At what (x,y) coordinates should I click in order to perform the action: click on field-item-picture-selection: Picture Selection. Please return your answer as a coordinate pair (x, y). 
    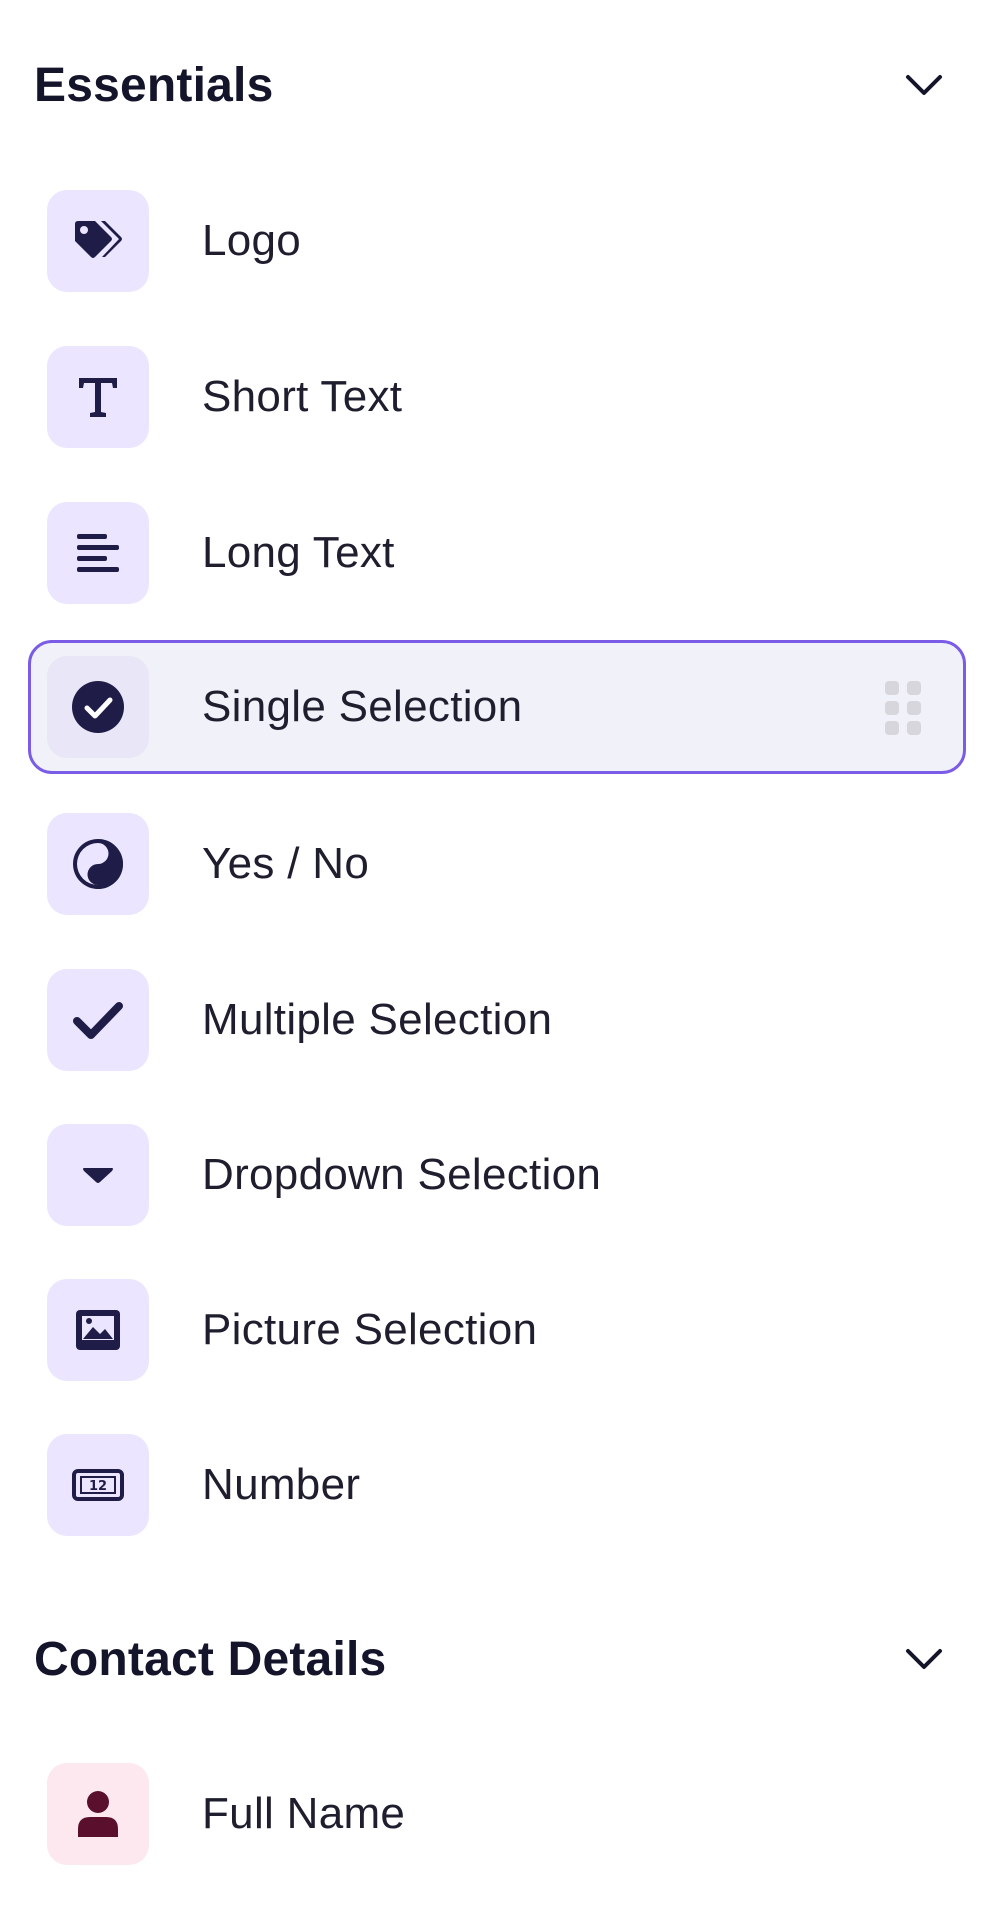
    Looking at the image, I should click on (497, 1330).